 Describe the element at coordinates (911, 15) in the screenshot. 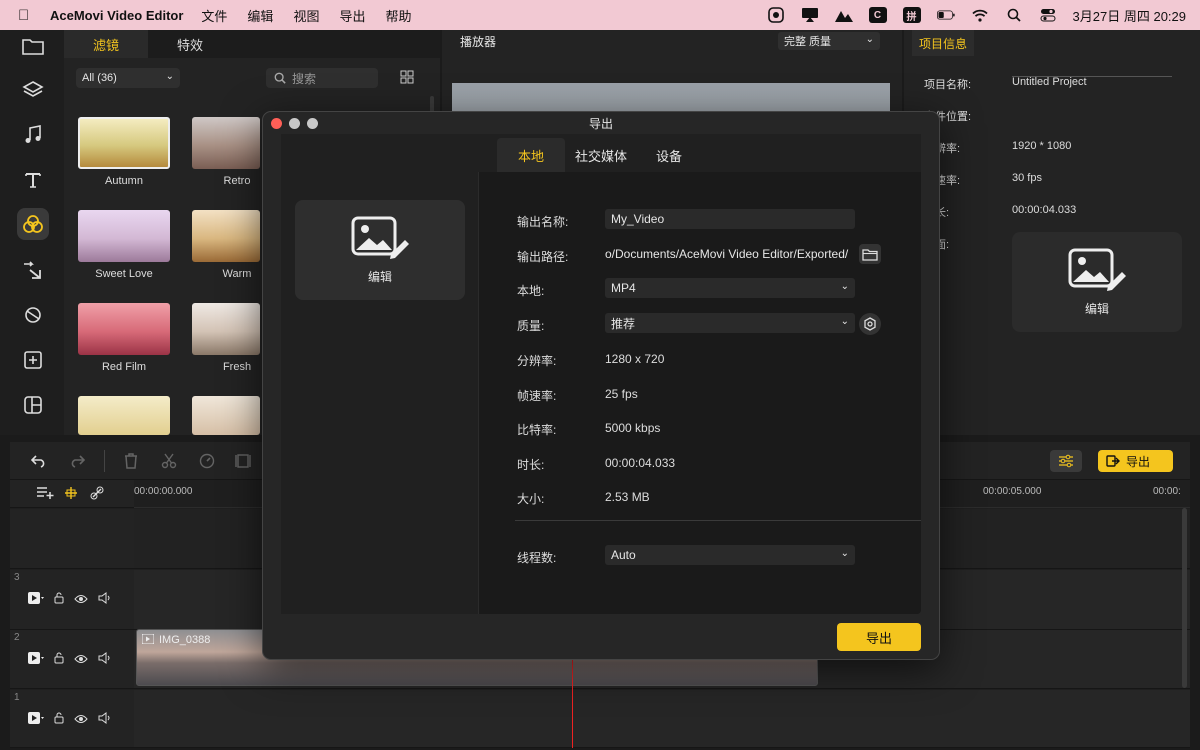

I see `input-method-icon: 拼` at that location.